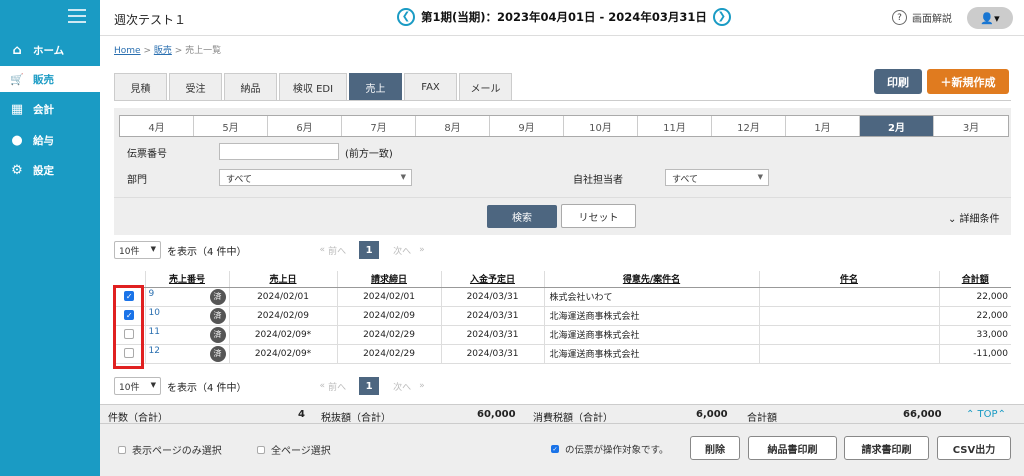 Image resolution: width=1024 pixels, height=476 pixels. Describe the element at coordinates (922, 17) in the screenshot. I see `help-link: ? 画面解説` at that location.